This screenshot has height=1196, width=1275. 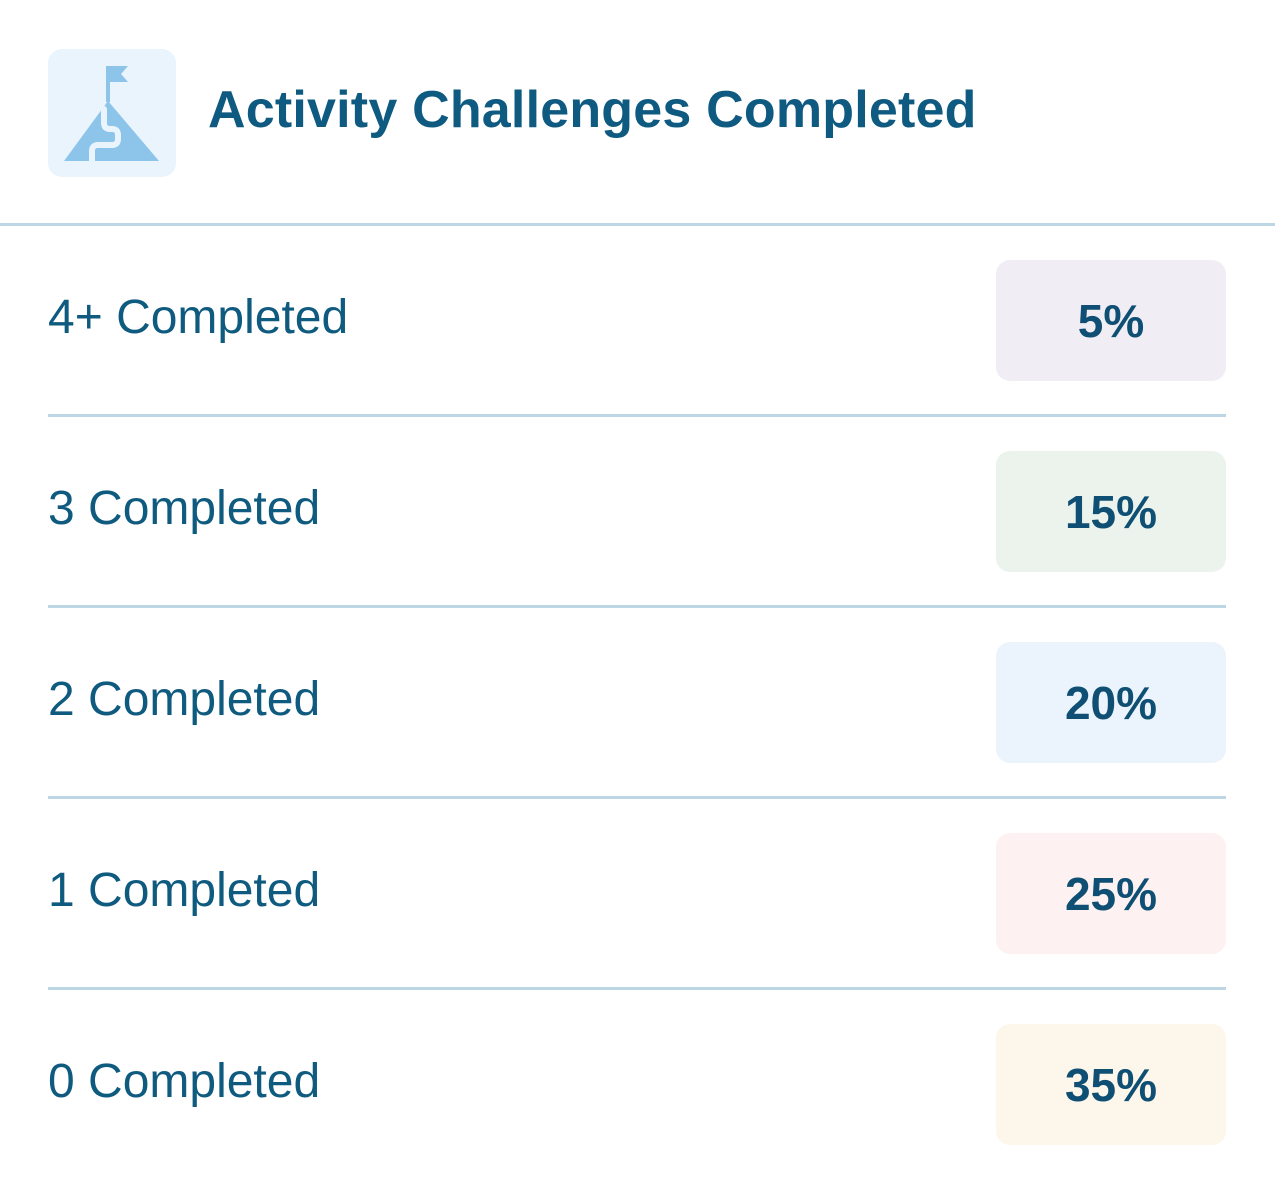 What do you see at coordinates (592, 110) in the screenshot?
I see `page-title: Activity Challenges Completed` at bounding box center [592, 110].